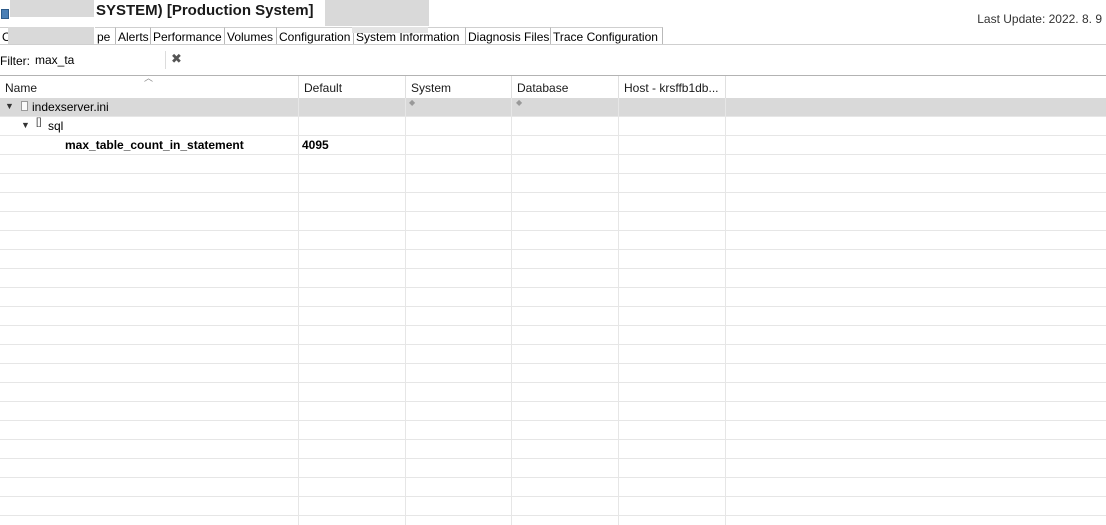 This screenshot has width=1106, height=525. What do you see at coordinates (154, 145) in the screenshot?
I see `parameter-name: max_table_count_in_statement` at bounding box center [154, 145].